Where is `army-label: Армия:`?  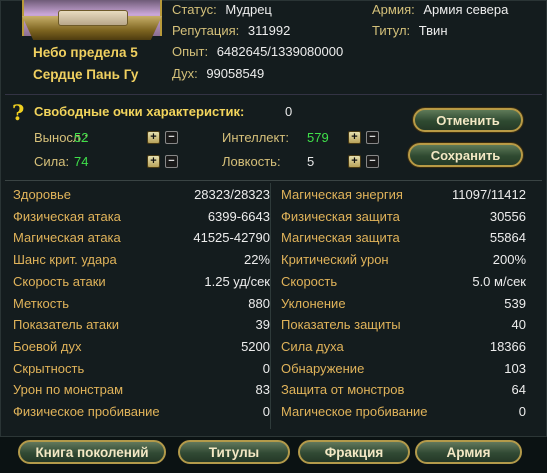
army-label: Армия: is located at coordinates (393, 9).